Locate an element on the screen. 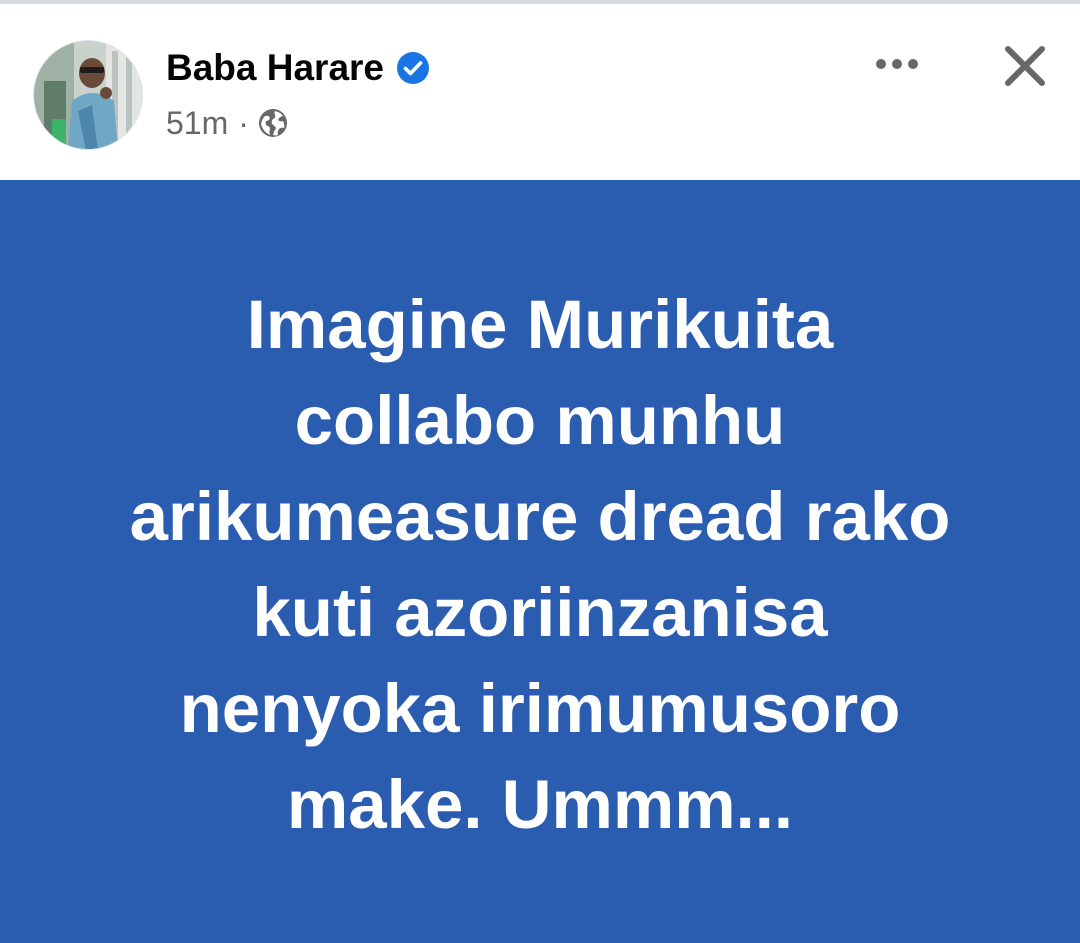 Image resolution: width=1080 pixels, height=943 pixels. avatar-photo-icon is located at coordinates (88, 95).